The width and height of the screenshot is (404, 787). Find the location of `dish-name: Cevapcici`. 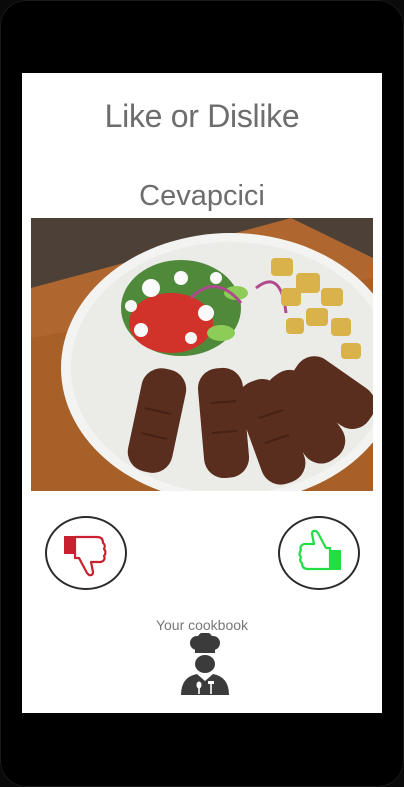

dish-name: Cevapcici is located at coordinates (202, 196).